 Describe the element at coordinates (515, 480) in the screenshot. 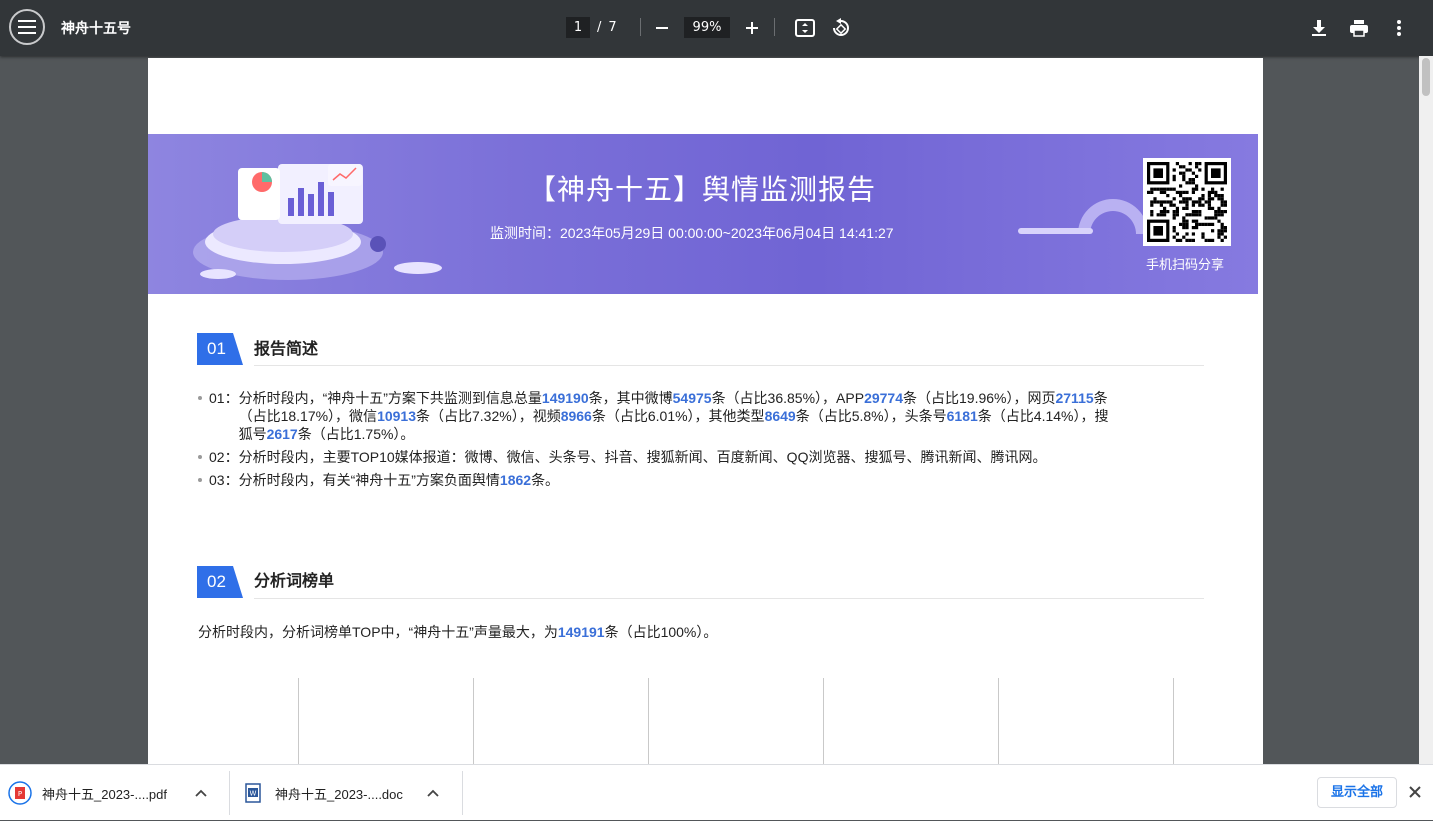

I see `highlight-number: 1862` at that location.